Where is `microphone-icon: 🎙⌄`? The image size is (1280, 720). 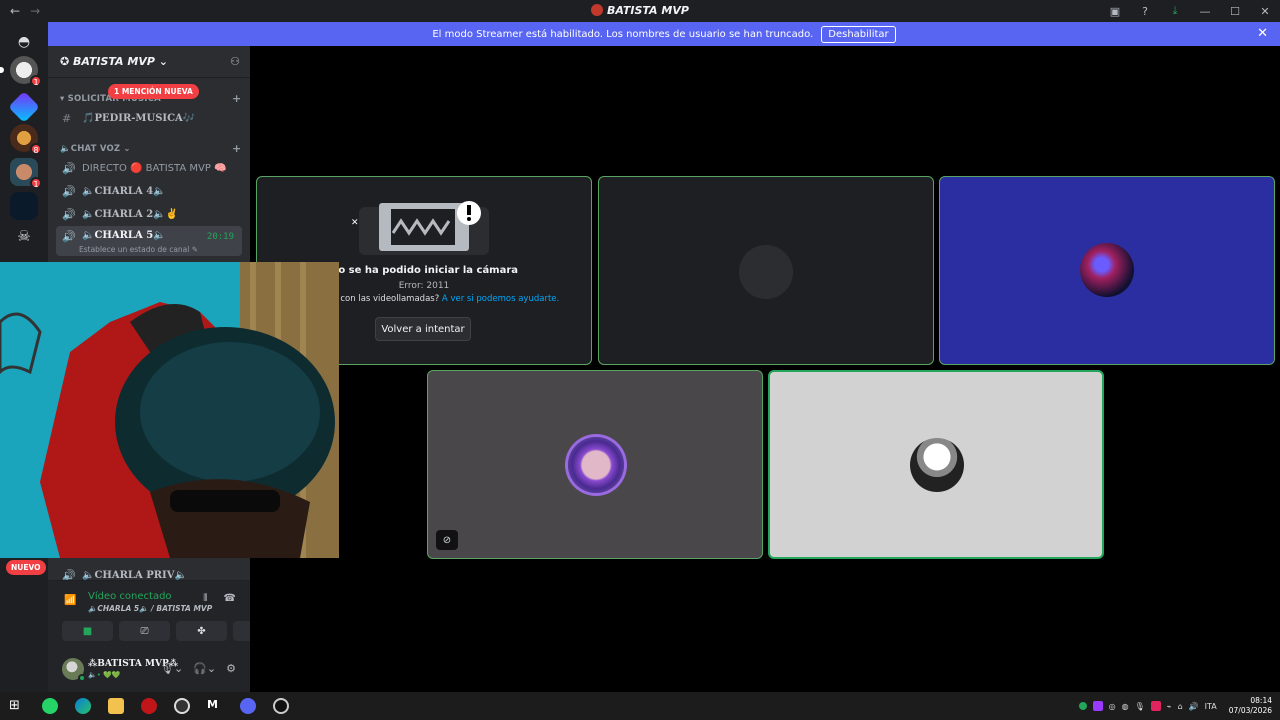 microphone-icon: 🎙⌄ is located at coordinates (171, 668).